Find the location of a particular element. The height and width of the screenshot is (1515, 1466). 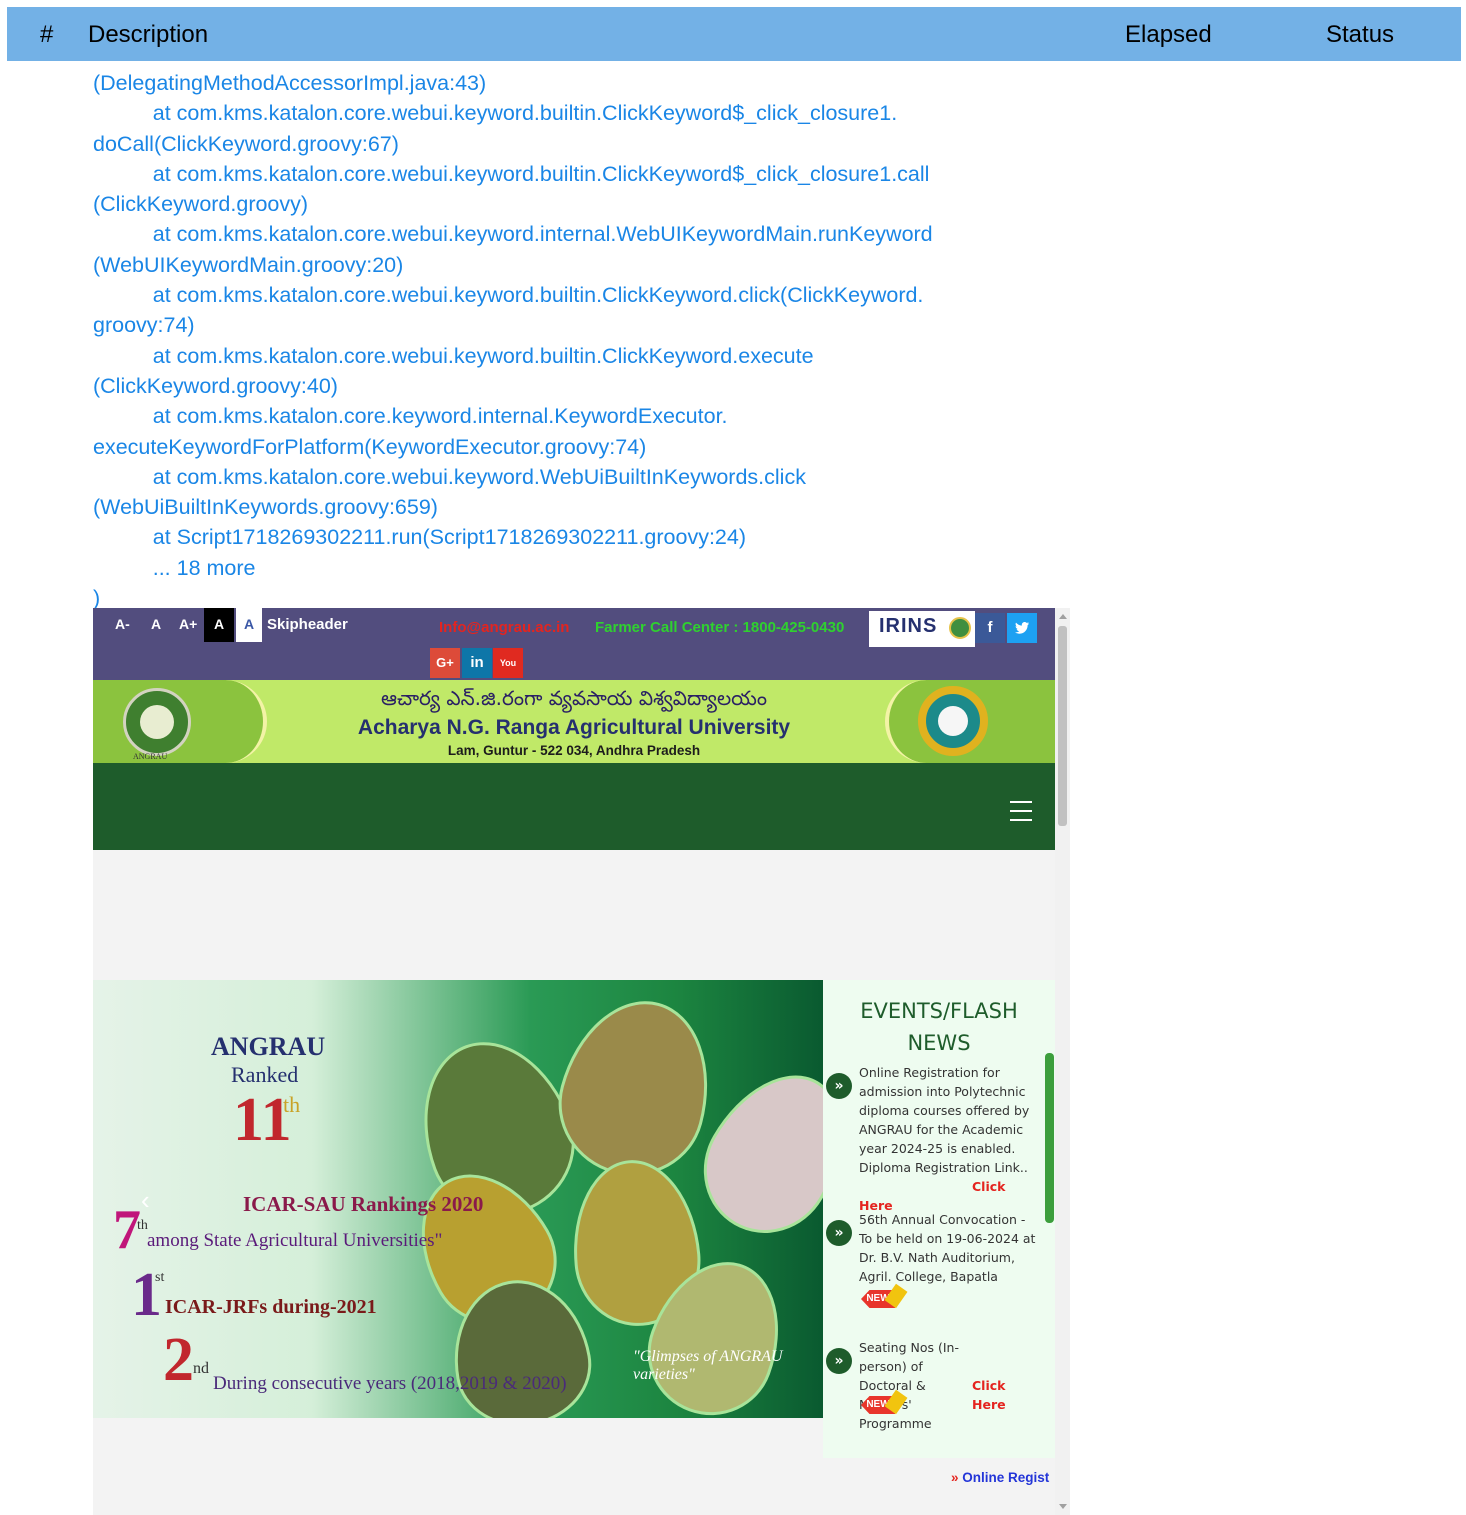

irins-logo: IRINS is located at coordinates (922, 629).